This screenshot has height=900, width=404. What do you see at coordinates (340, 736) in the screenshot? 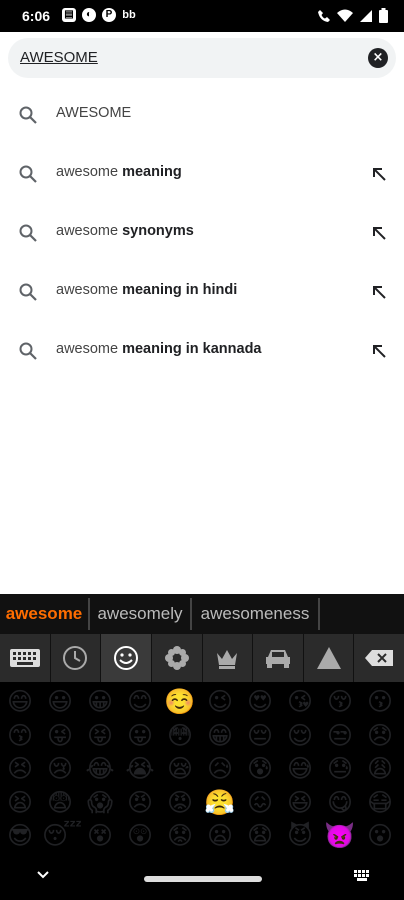
I see `emoji-key: 😒` at bounding box center [340, 736].